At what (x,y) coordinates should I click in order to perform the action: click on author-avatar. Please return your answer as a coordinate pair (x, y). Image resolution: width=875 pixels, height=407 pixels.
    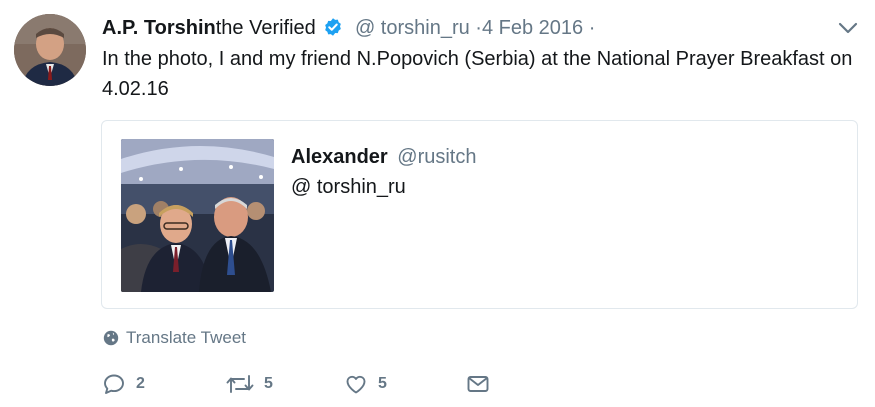
    Looking at the image, I should click on (50, 50).